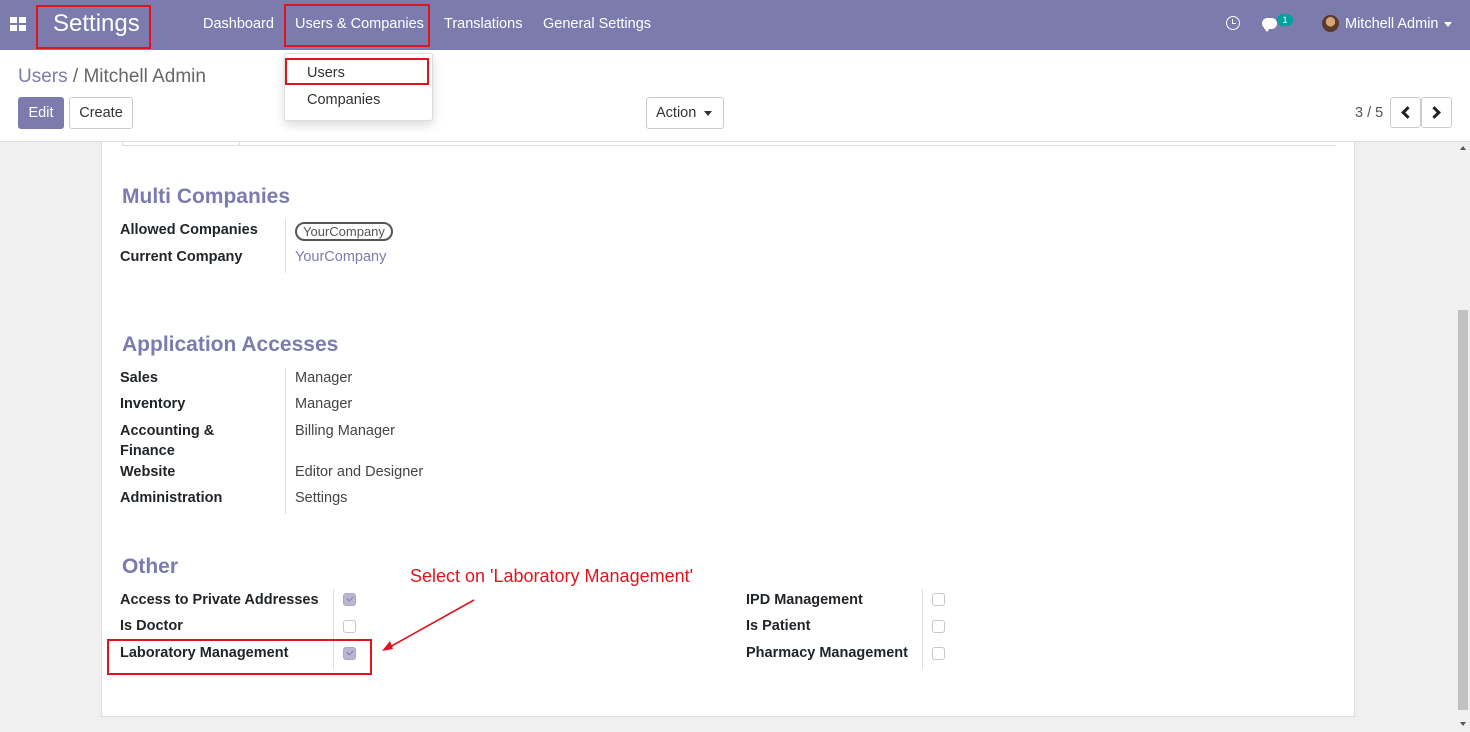 This screenshot has height=732, width=1470. I want to click on access-value-website: Editor and Designer, so click(359, 472).